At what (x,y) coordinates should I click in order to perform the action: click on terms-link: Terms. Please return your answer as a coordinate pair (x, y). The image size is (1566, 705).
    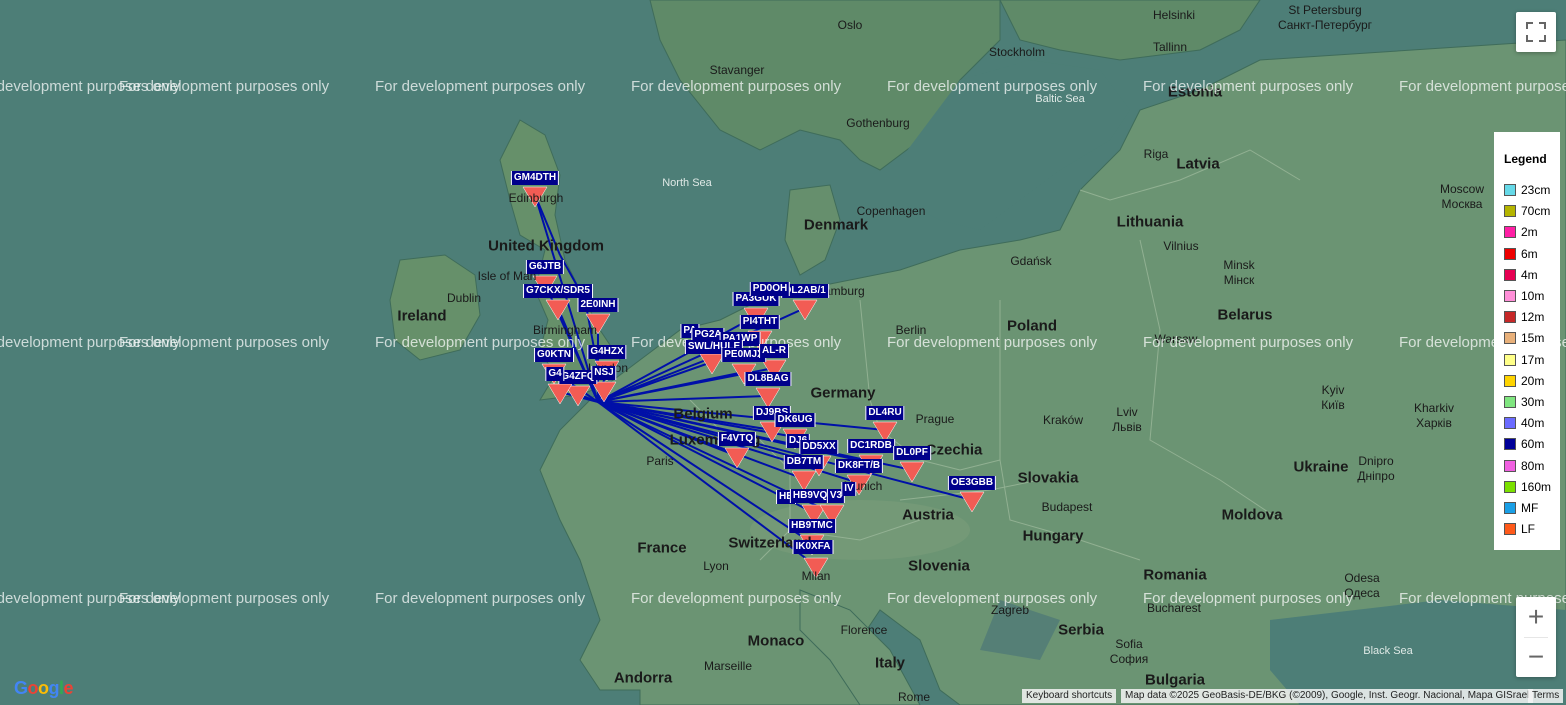
    Looking at the image, I should click on (1546, 696).